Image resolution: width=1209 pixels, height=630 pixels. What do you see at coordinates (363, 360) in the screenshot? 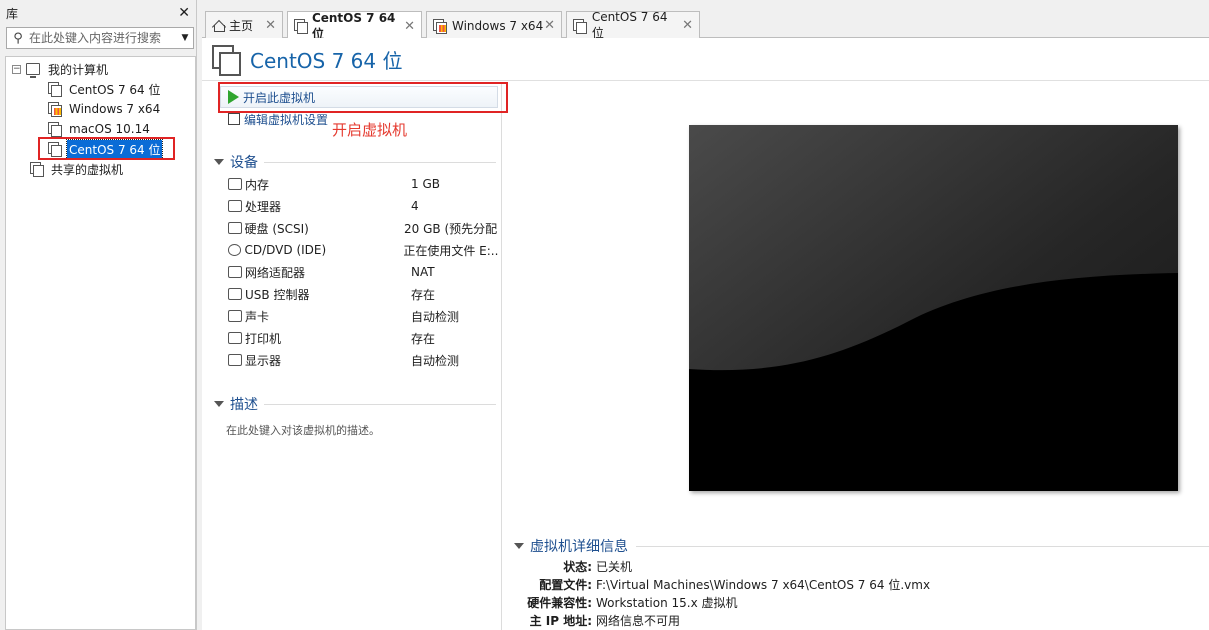
I see `device-row-display: 显示器 自动检测` at bounding box center [363, 360].